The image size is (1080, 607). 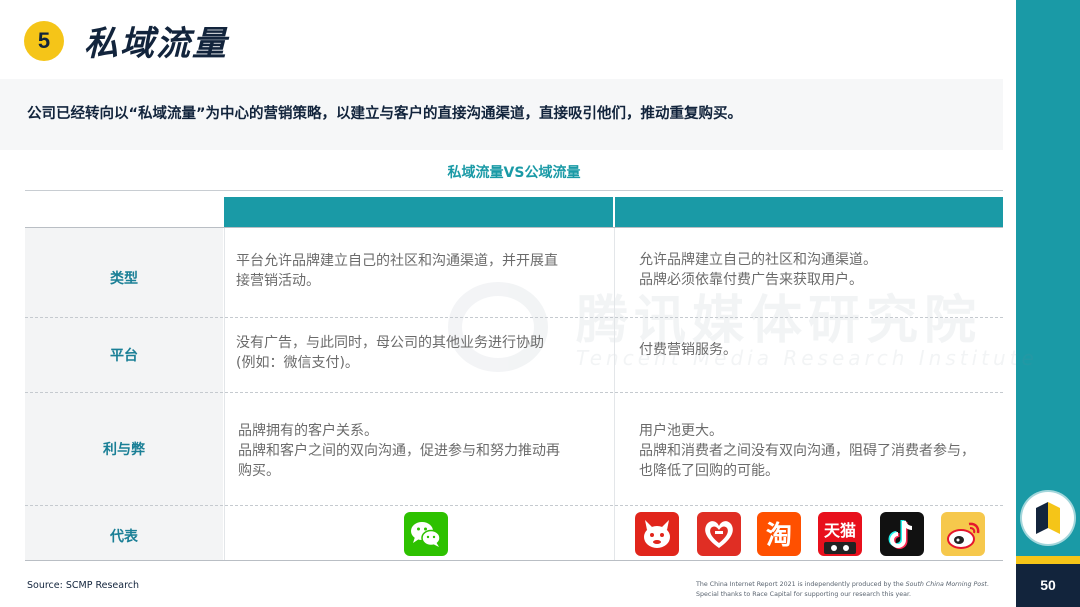 I want to click on table-bottom-border, so click(x=514, y=560).